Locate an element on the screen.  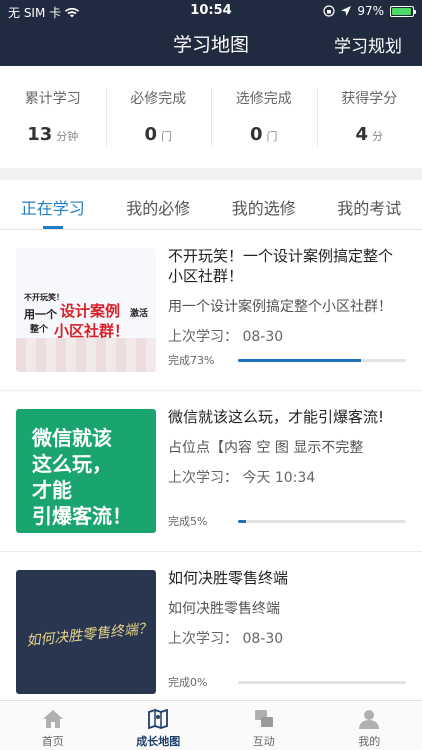
nav-label: 互动 is located at coordinates (263, 741).